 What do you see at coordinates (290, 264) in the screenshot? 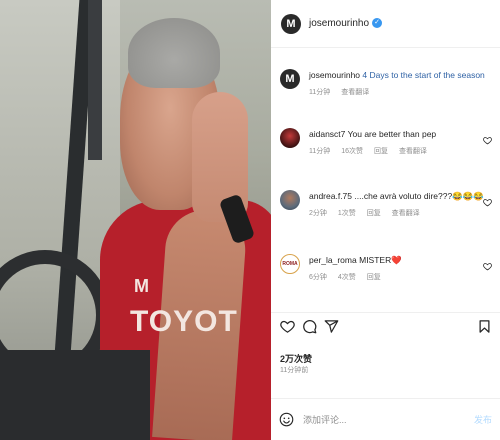
I see `comment-avatar: ROMA` at bounding box center [290, 264].